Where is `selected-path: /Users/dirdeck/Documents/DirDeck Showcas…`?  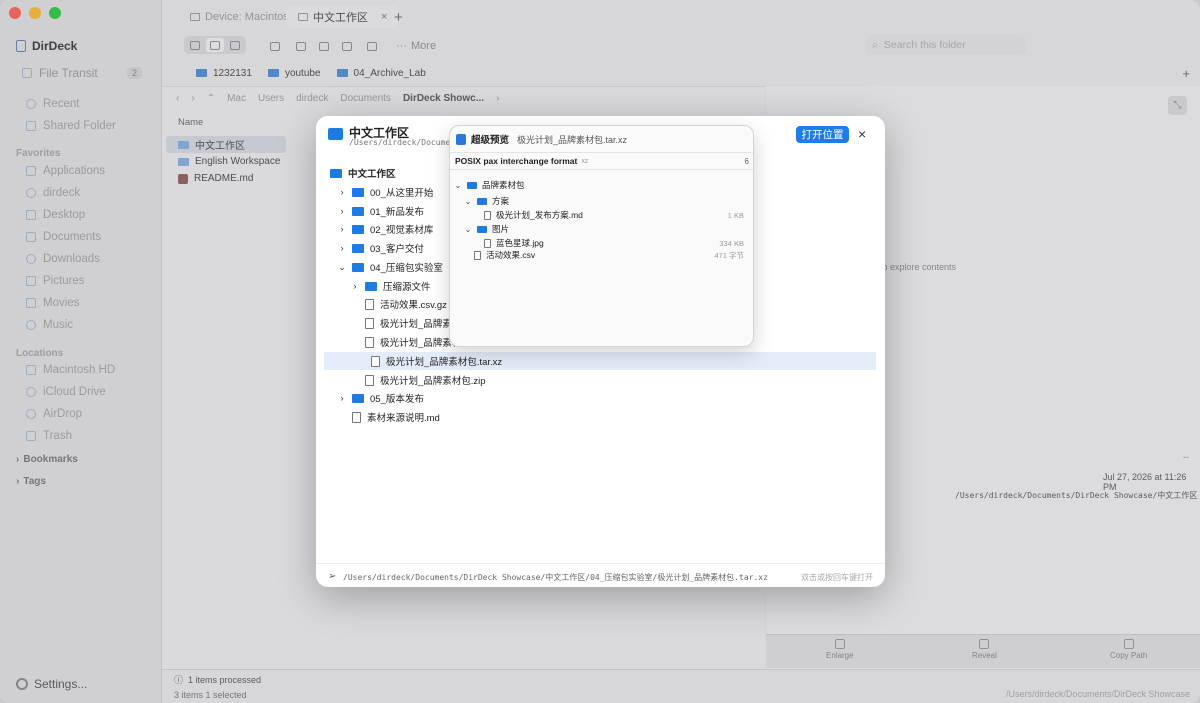 selected-path: /Users/dirdeck/Documents/DirDeck Showcas… is located at coordinates (555, 577).